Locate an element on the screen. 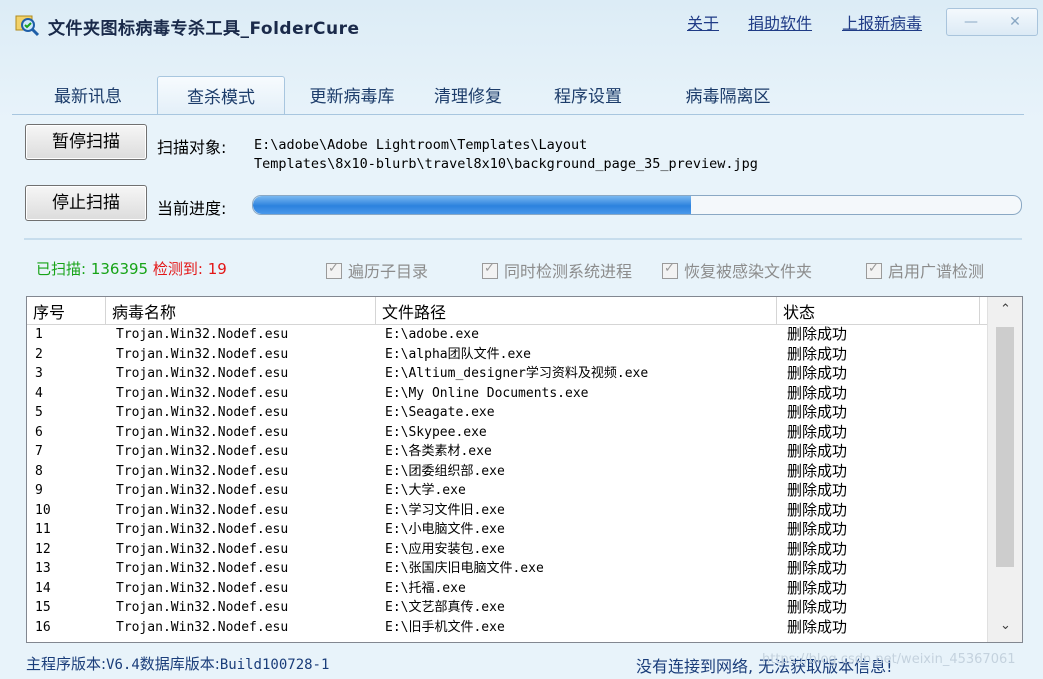 This screenshot has width=1043, height=679. tab-latest-news: 最新讯息 is located at coordinates (88, 95).